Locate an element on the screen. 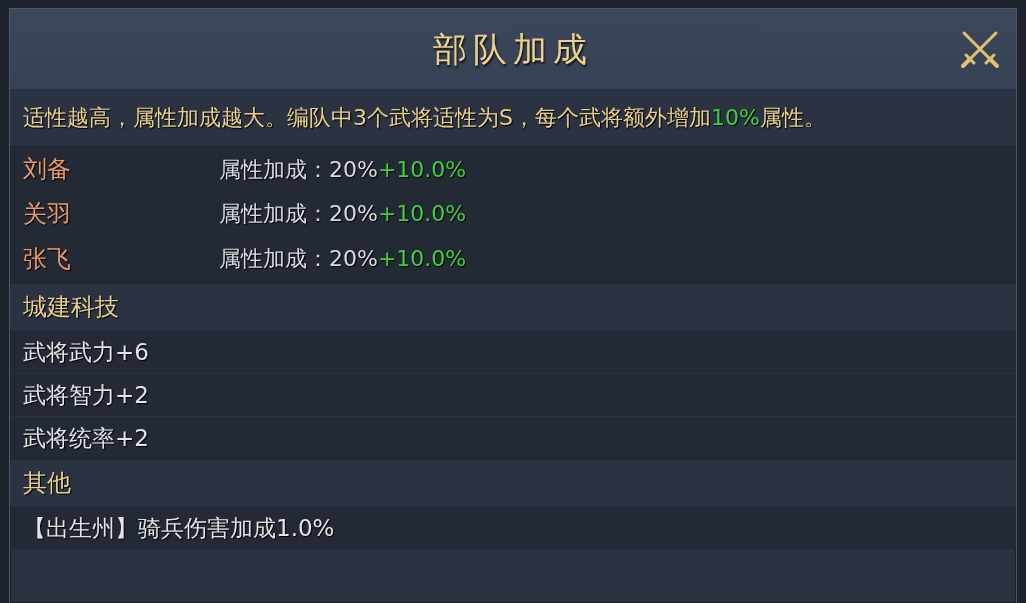 Image resolution: width=1026 pixels, height=603 pixels. window-title: 部队加成 is located at coordinates (513, 49).